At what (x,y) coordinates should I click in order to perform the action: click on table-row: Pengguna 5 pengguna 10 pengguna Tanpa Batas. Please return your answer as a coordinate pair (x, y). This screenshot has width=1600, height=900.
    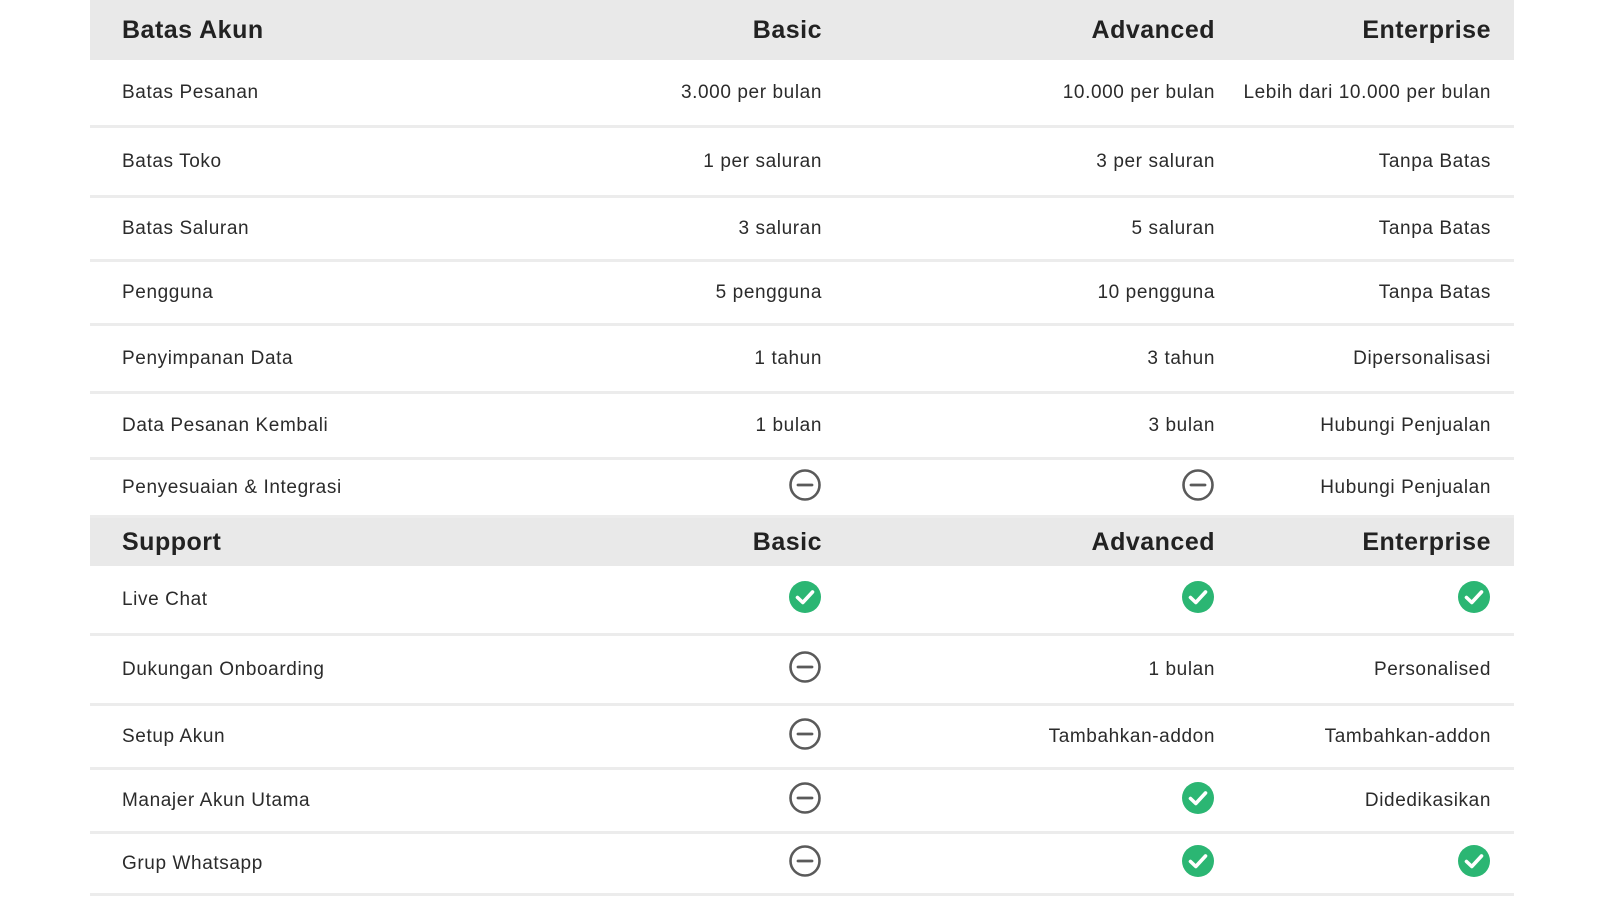
    Looking at the image, I should click on (802, 294).